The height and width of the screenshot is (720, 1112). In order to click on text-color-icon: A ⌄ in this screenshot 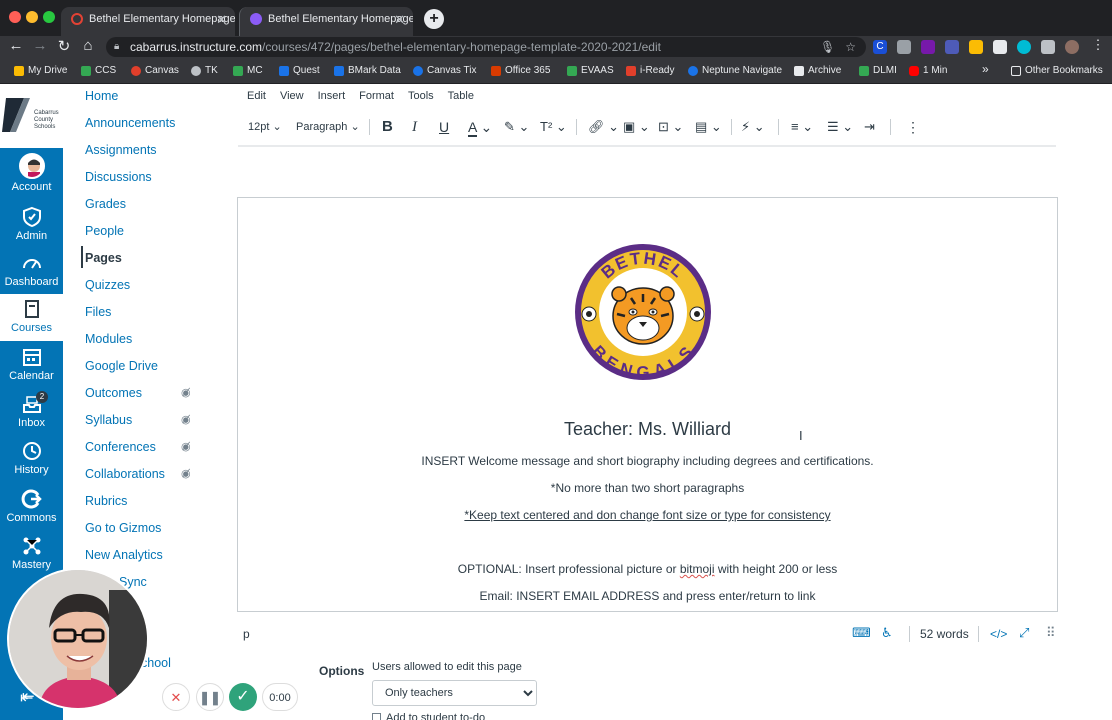, I will do `click(480, 127)`.